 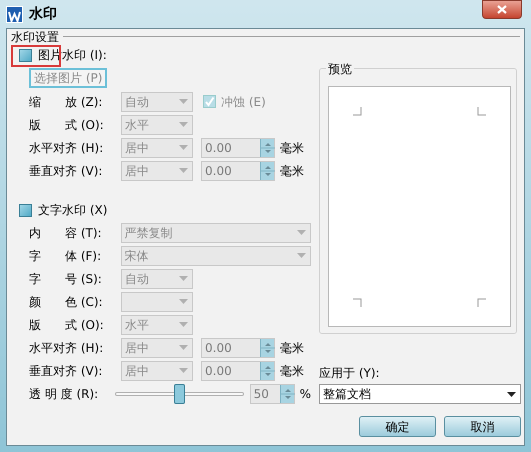 What do you see at coordinates (64, 394) in the screenshot?
I see `field-label: 透 明 度 (R):` at bounding box center [64, 394].